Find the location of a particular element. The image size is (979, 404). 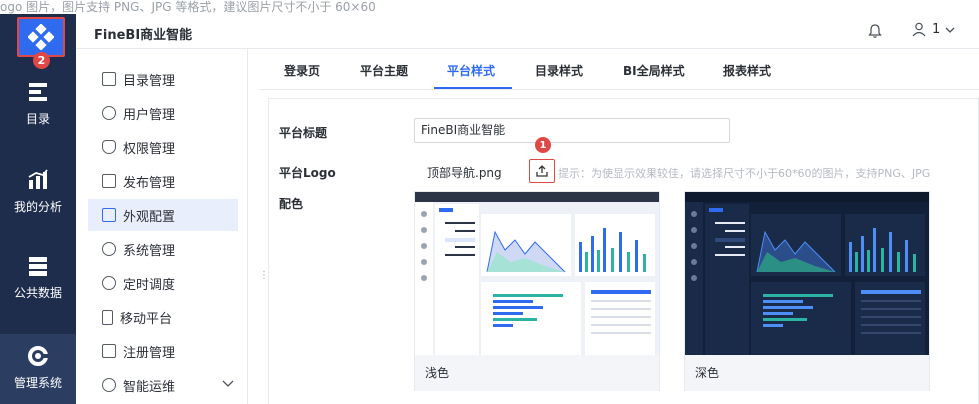

rail-item-label: 公共数据 is located at coordinates (37, 293).